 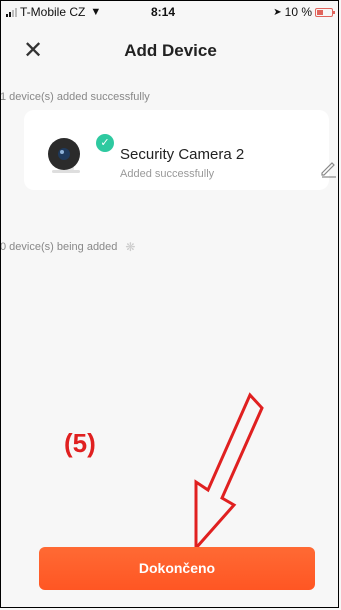 I want to click on adding-section: 0 device(s) being added ❋, so click(x=67, y=247).